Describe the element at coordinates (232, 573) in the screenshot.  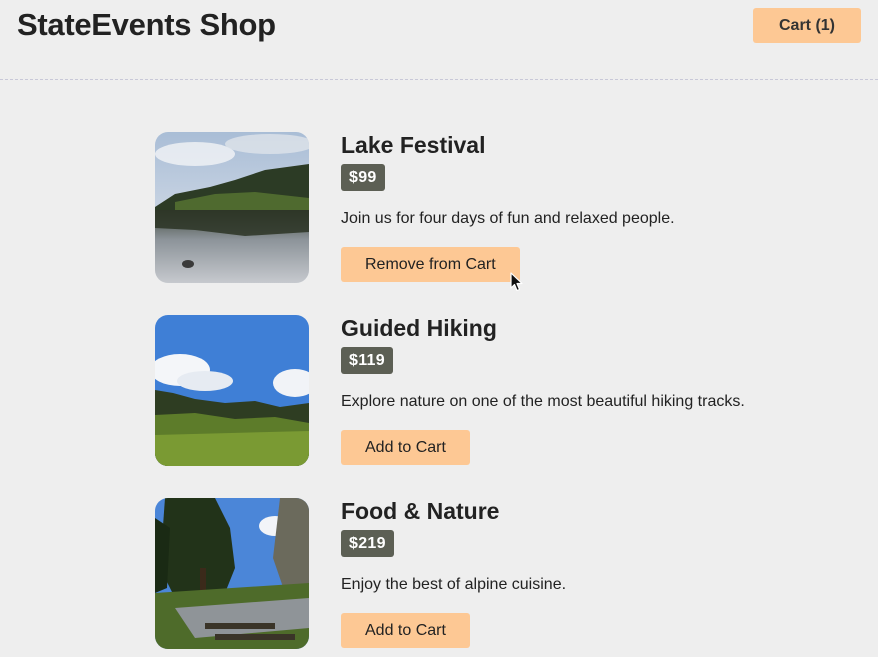
I see `product-image-food-and-nature` at that location.